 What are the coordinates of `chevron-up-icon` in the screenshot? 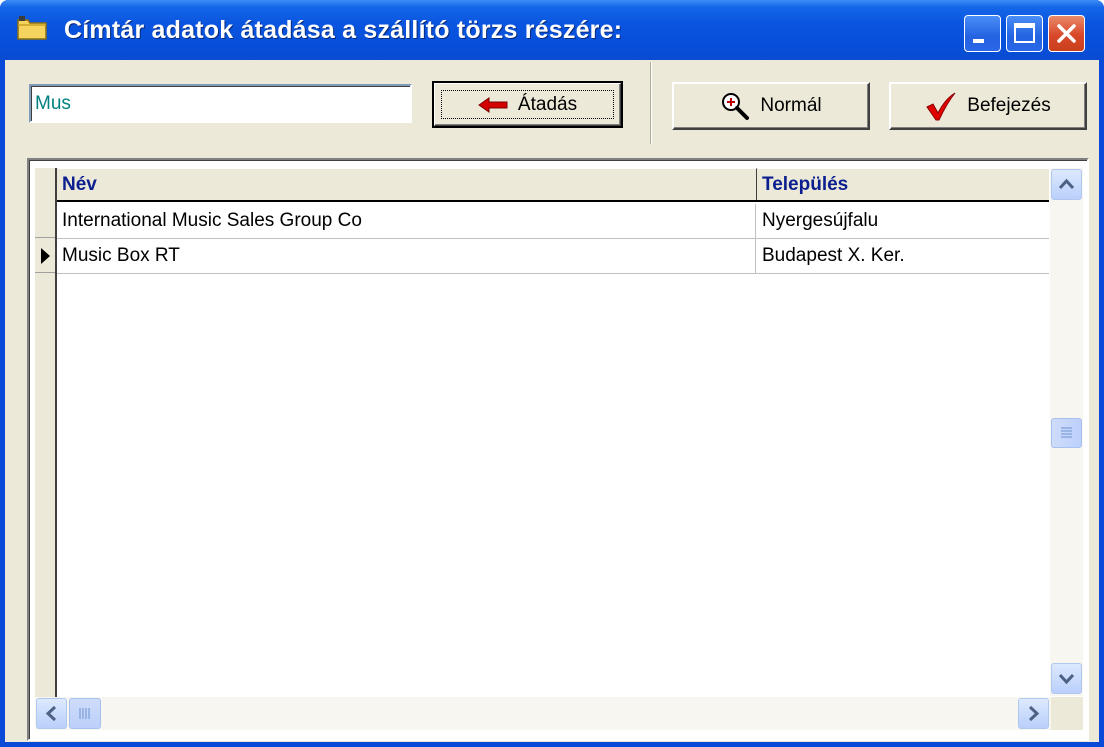 It's located at (1066, 184).